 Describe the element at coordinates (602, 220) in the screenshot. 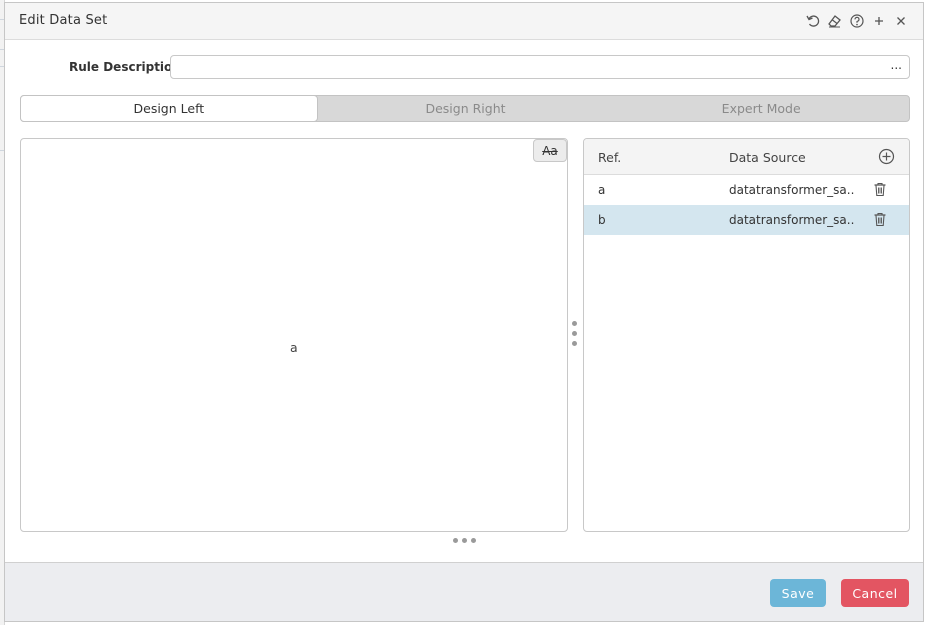

I see `row-ref: b` at that location.